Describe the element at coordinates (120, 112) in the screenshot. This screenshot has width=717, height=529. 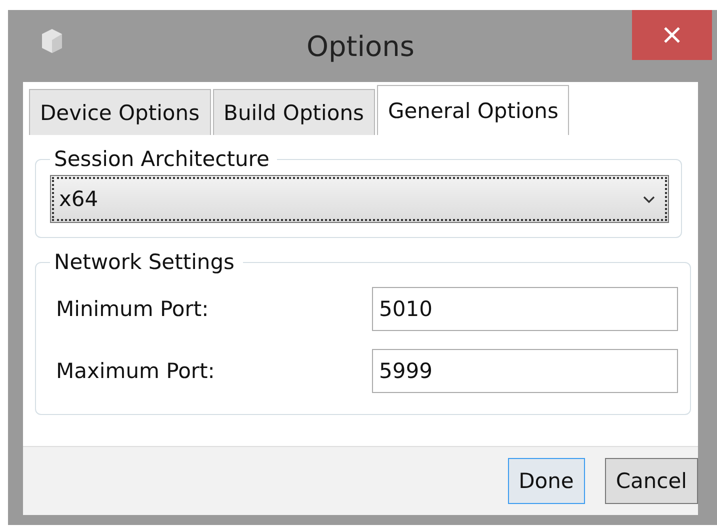
I see `tab: Device Options` at that location.